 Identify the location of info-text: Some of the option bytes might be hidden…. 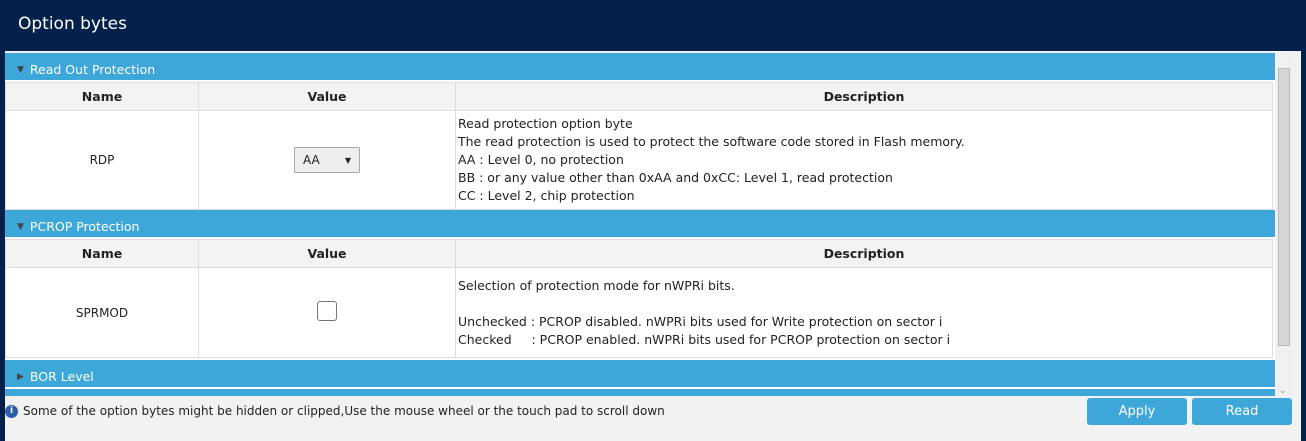
(344, 411).